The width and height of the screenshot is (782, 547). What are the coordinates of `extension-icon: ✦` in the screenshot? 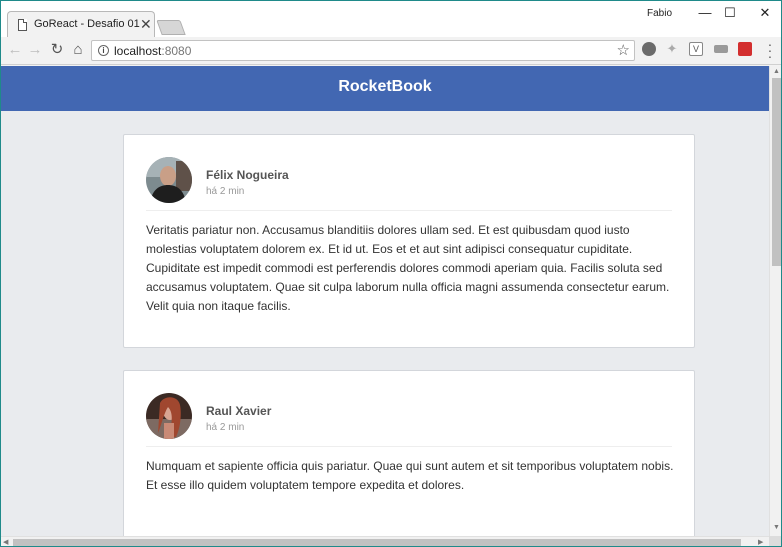 It's located at (672, 49).